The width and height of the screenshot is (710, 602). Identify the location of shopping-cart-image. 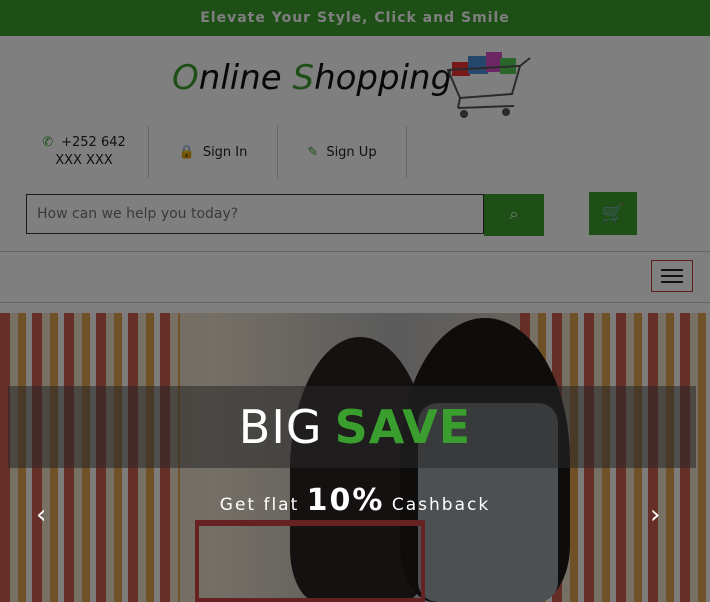
(310, 561).